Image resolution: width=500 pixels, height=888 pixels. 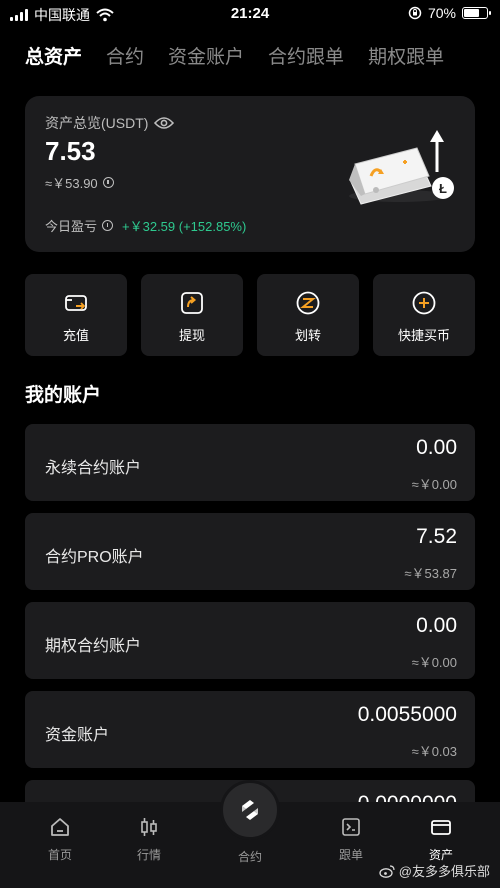 I want to click on tab-funding-account: 资金账户, so click(x=206, y=55).